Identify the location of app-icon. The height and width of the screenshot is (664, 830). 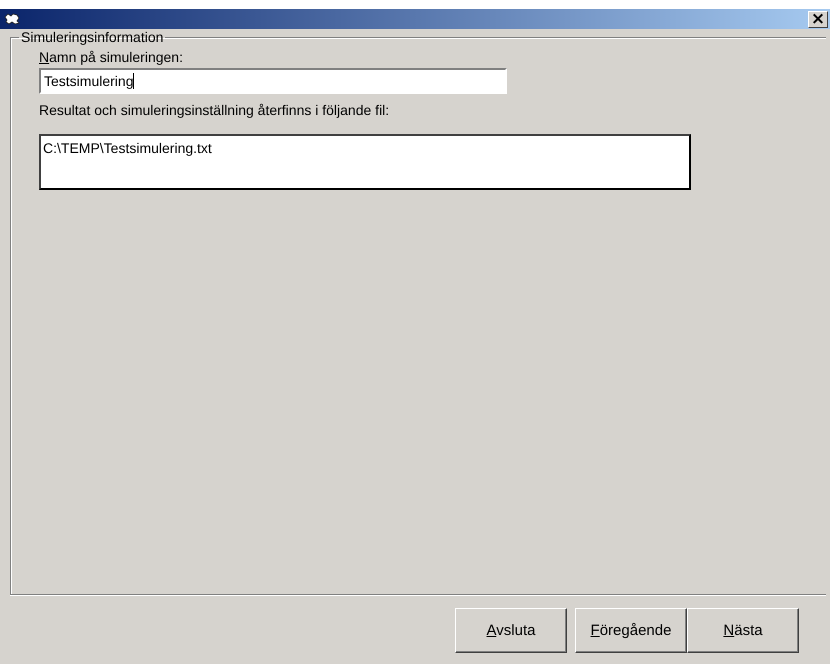
(12, 19).